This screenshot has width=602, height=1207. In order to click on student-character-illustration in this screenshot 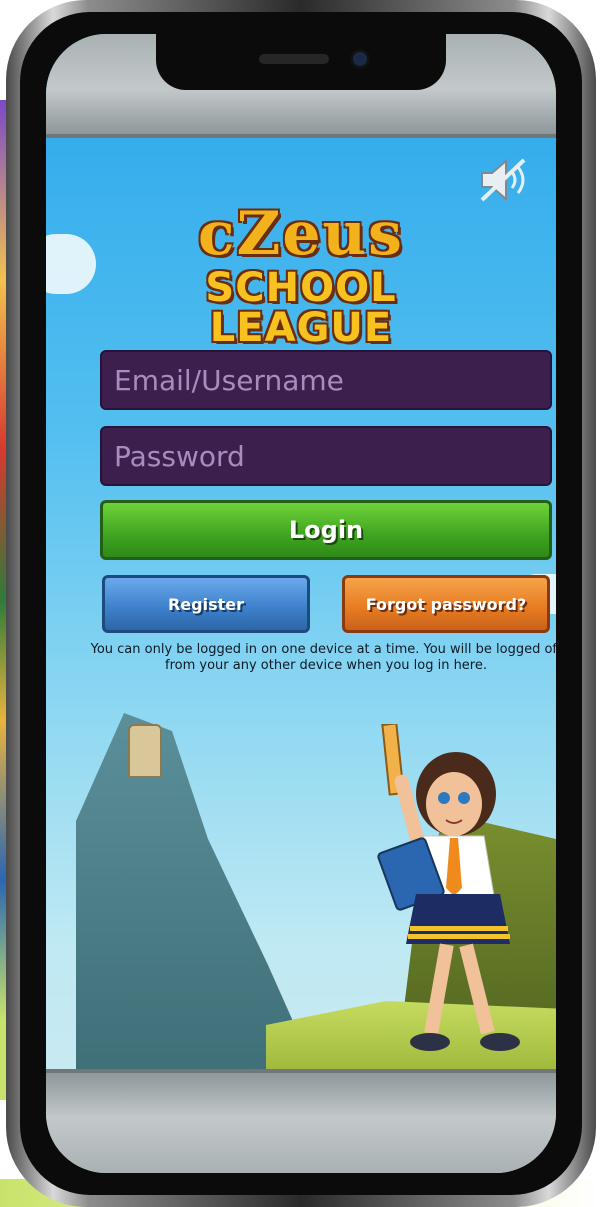, I will do `click(448, 887)`.